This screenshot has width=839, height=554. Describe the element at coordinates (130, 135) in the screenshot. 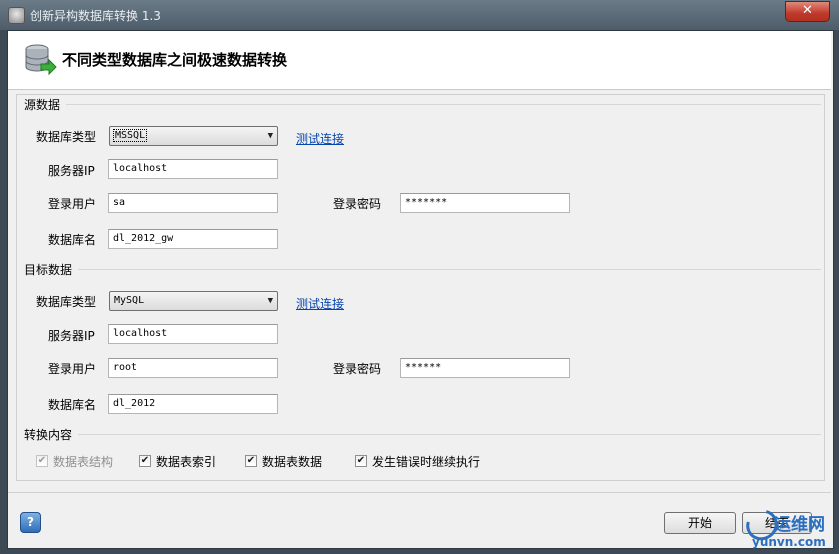

I see `source-db-type-value: MSSQL` at that location.